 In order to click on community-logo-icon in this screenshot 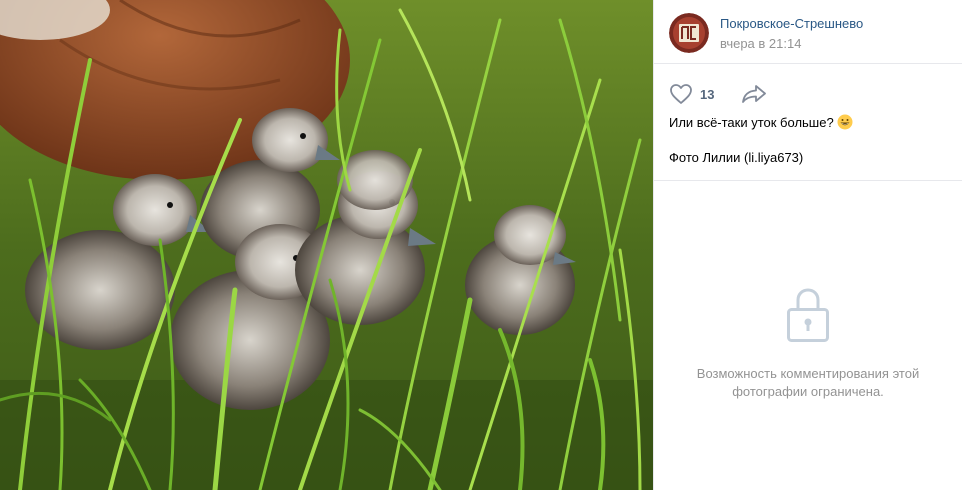, I will do `click(689, 33)`.